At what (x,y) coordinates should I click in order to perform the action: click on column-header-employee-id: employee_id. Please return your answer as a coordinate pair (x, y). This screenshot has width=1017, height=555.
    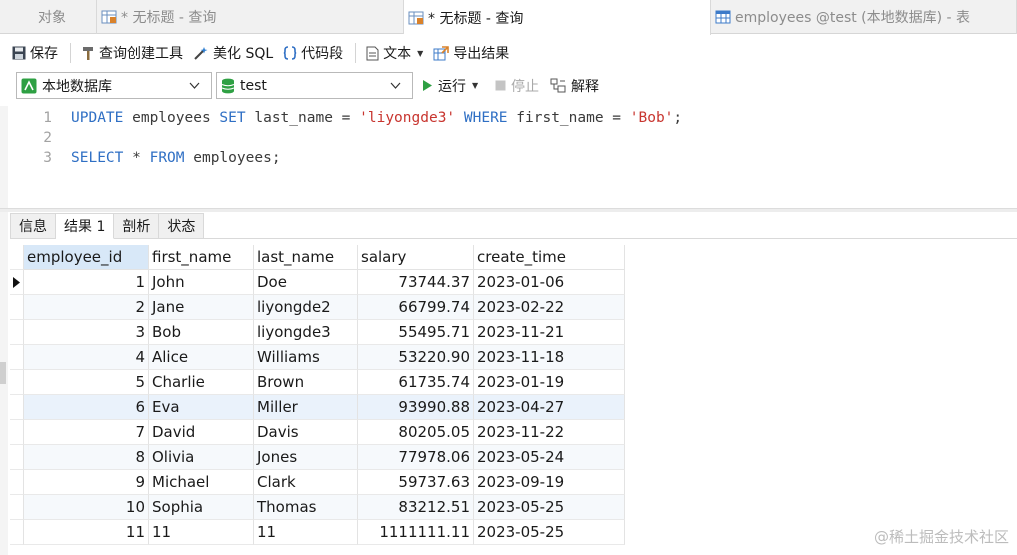
    Looking at the image, I should click on (86, 257).